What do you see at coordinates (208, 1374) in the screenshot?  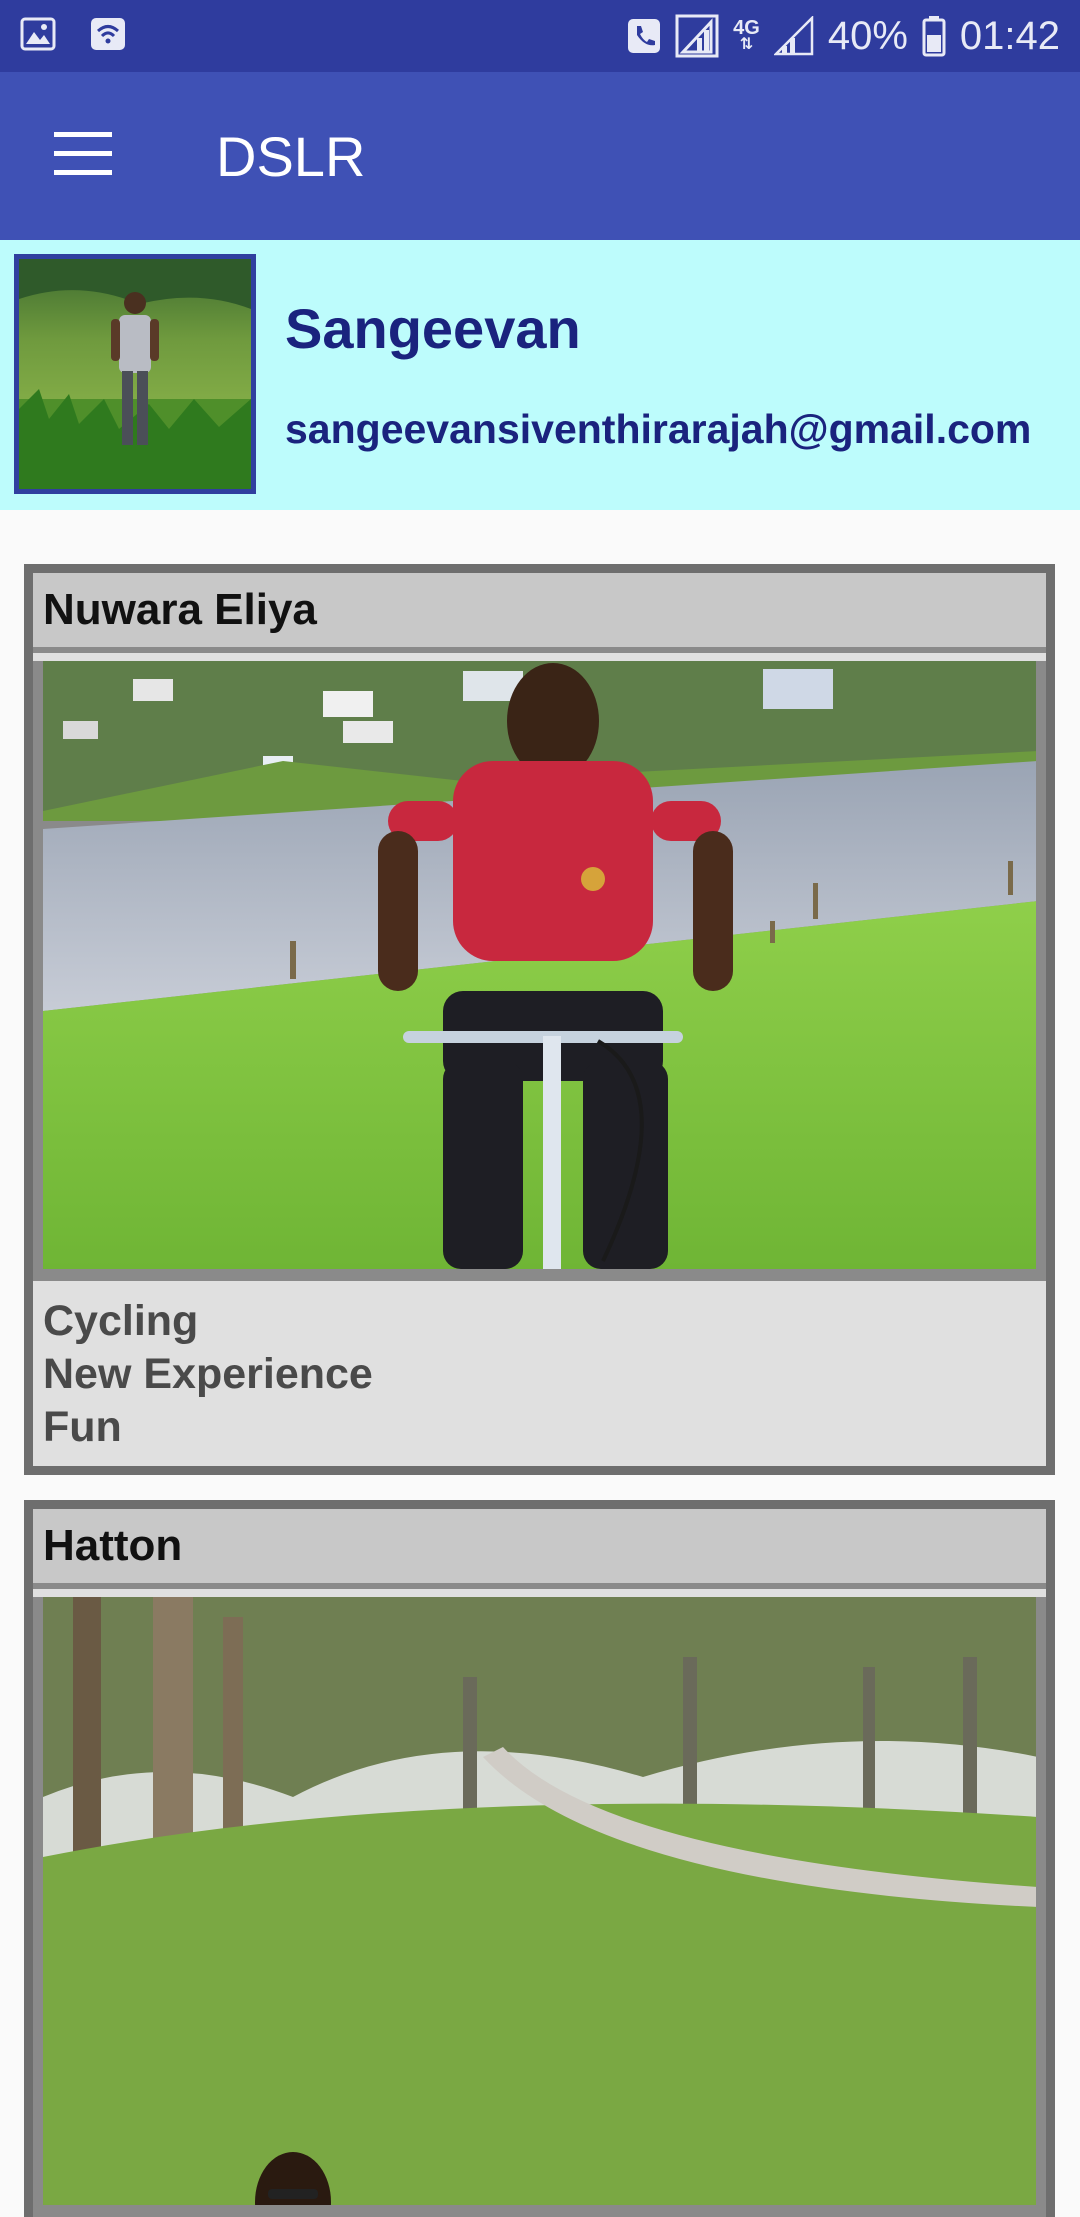 I see `post-tag: New Experience` at bounding box center [208, 1374].